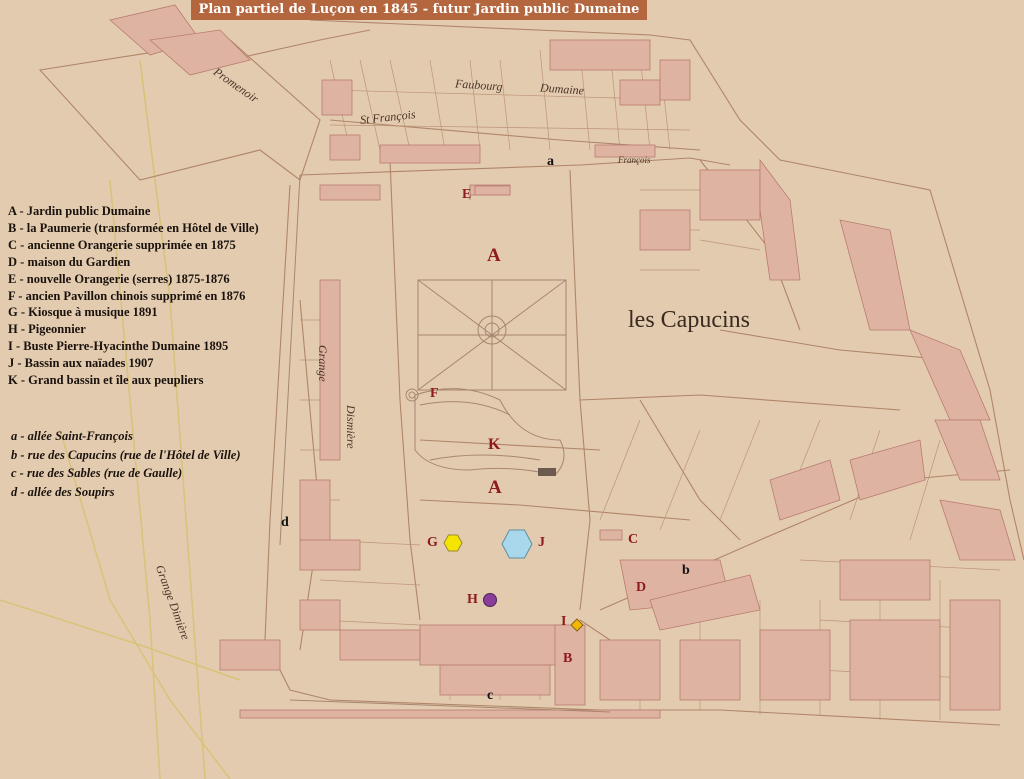 This screenshot has height=779, width=1024. Describe the element at coordinates (63, 492) in the screenshot. I see `legend-item-d-lower: d - allée des Soupirs` at that location.